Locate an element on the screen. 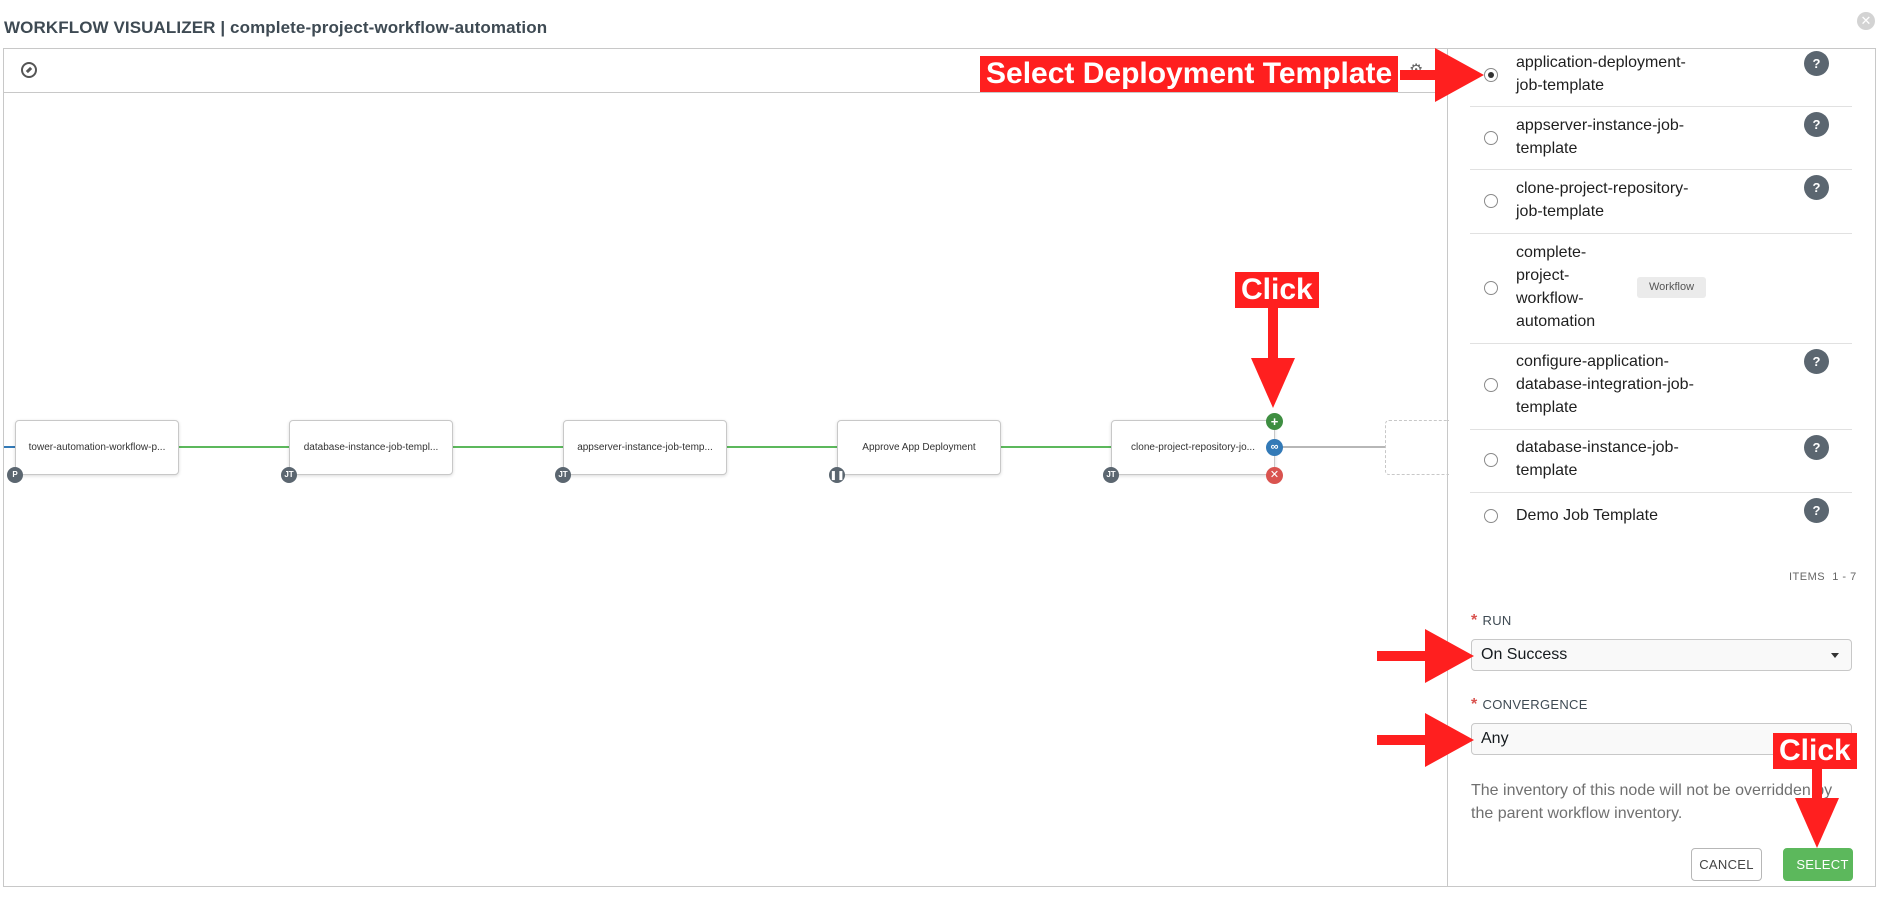  caret-down-icon is located at coordinates (1835, 655).